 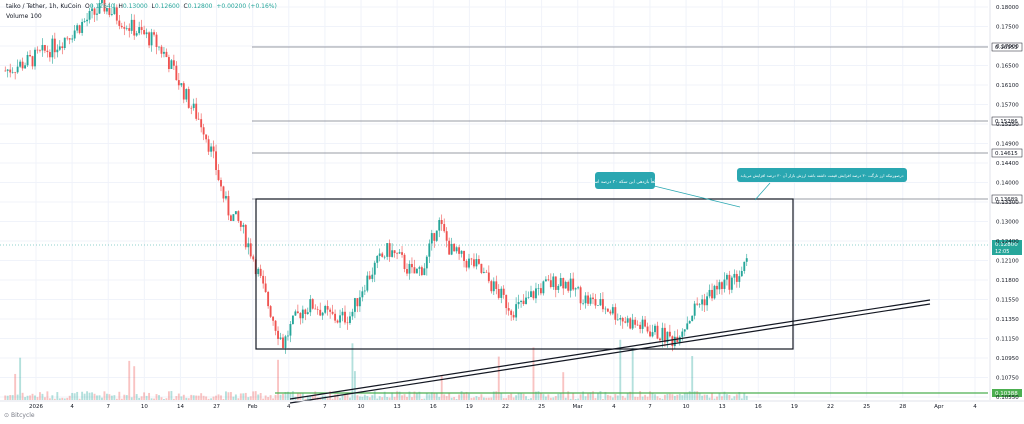 What do you see at coordinates (1007, 125) in the screenshot?
I see `y-tick-label: 0.15250` at bounding box center [1007, 125].